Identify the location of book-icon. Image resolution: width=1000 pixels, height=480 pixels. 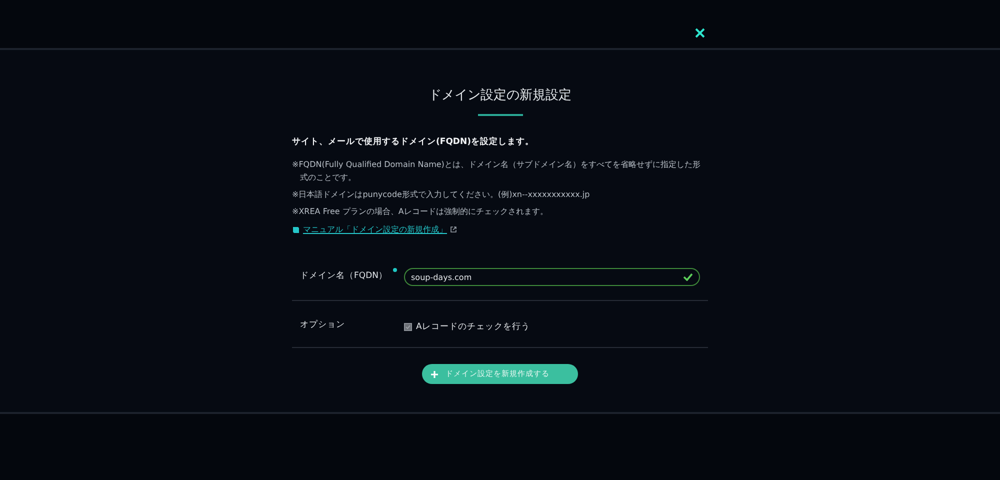
(296, 230).